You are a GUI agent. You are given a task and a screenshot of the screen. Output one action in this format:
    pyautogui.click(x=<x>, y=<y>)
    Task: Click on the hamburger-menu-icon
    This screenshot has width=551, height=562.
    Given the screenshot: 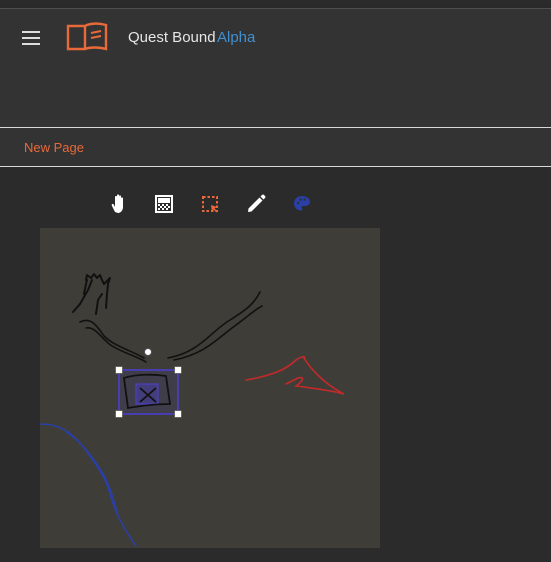 What is the action you would take?
    pyautogui.click(x=31, y=38)
    